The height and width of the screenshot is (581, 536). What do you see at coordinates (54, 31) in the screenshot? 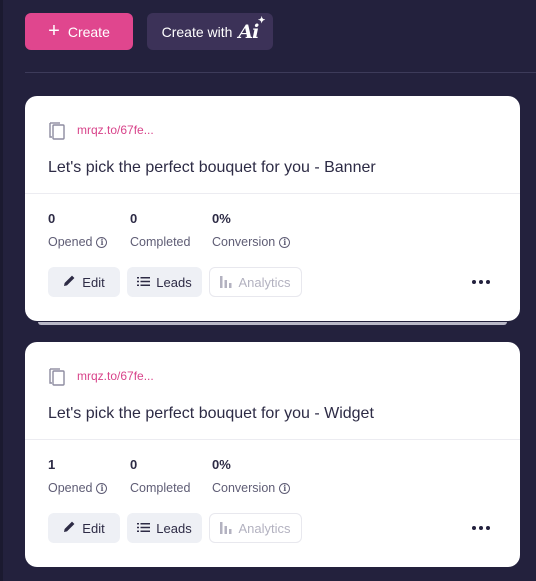
I see `plus-icon: +` at bounding box center [54, 31].